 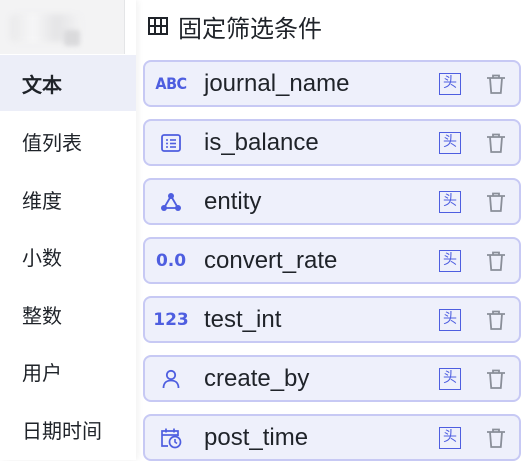 I want to click on sidebar-item-datetime: 日期时间, so click(x=68, y=429).